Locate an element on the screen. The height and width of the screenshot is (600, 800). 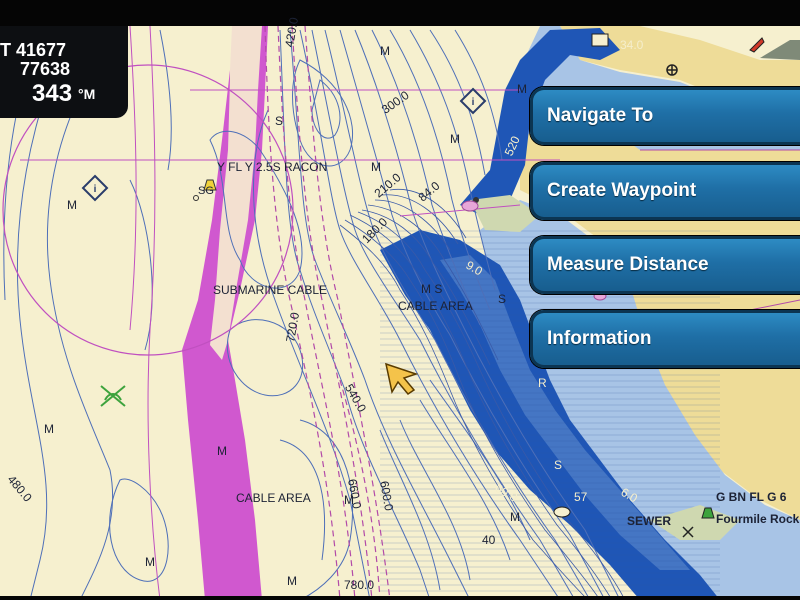
marina-icon is located at coordinates (600, 40).